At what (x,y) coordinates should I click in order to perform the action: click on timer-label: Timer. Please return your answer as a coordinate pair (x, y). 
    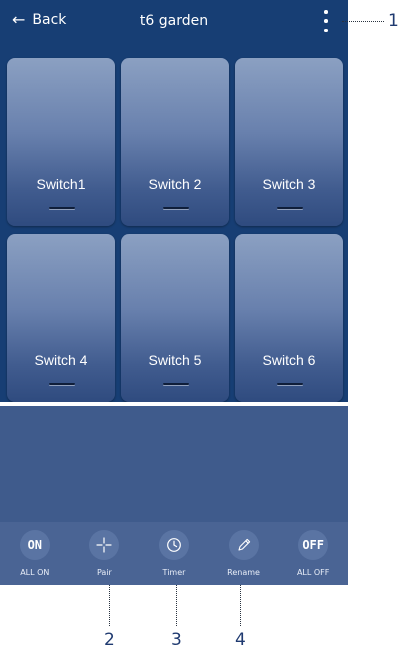
    Looking at the image, I should click on (174, 572).